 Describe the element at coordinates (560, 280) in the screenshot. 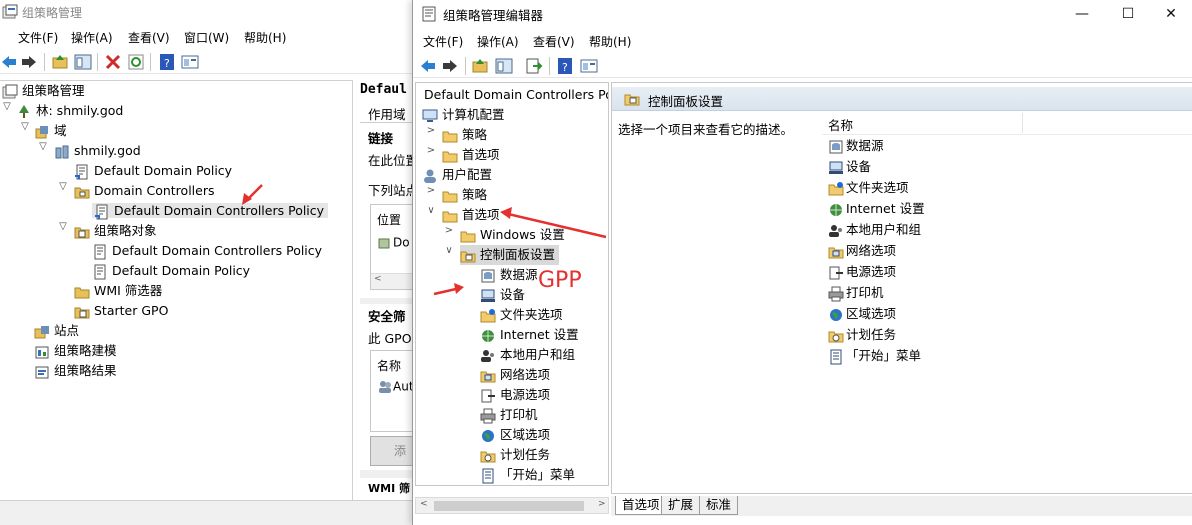

I see `gpp-annotation-label: GPP` at that location.